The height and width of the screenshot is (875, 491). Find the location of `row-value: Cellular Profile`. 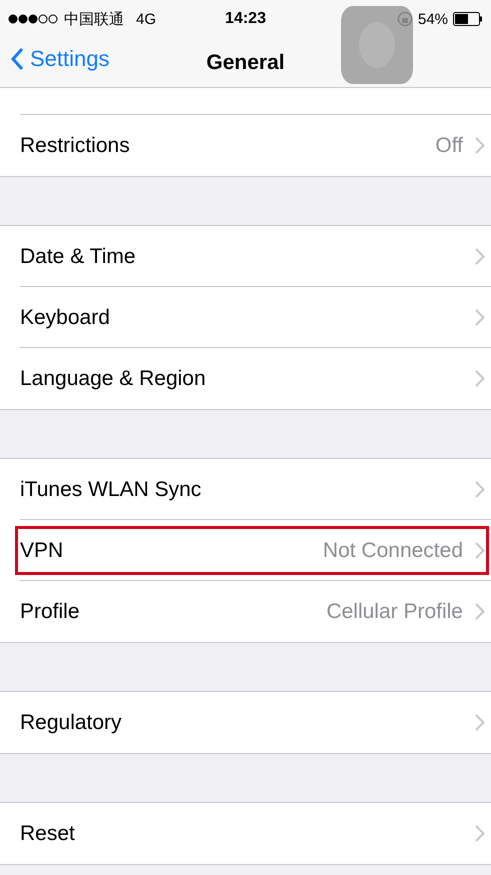

row-value: Cellular Profile is located at coordinates (394, 612).